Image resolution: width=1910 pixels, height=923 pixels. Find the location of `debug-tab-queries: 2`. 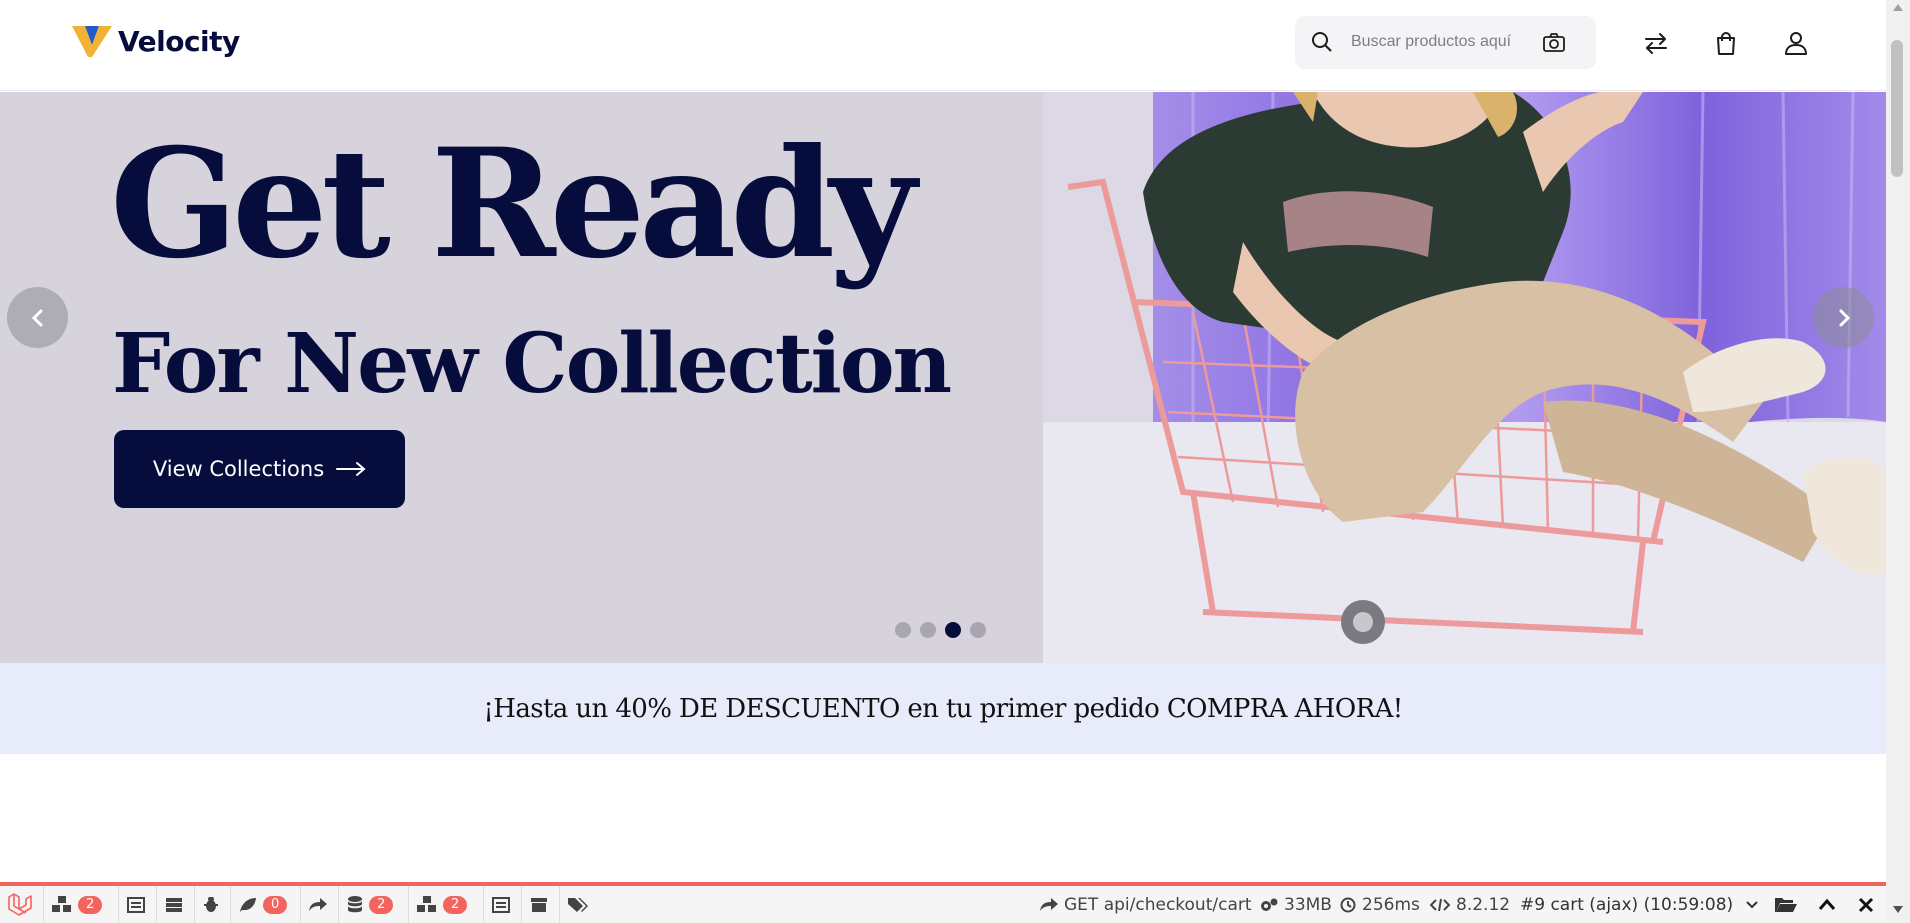

debug-tab-queries: 2 is located at coordinates (374, 904).